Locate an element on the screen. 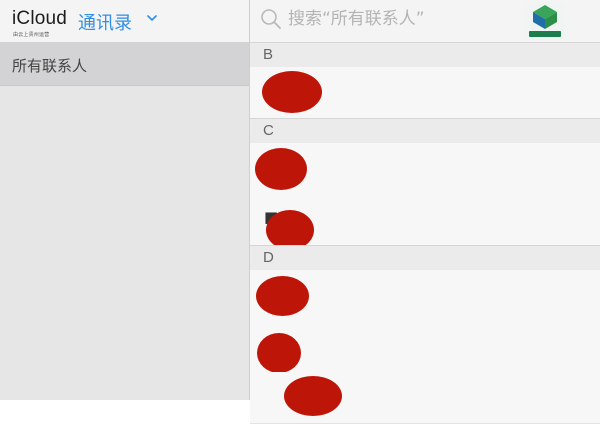 The height and width of the screenshot is (424, 600). section-header-b: B is located at coordinates (425, 55).